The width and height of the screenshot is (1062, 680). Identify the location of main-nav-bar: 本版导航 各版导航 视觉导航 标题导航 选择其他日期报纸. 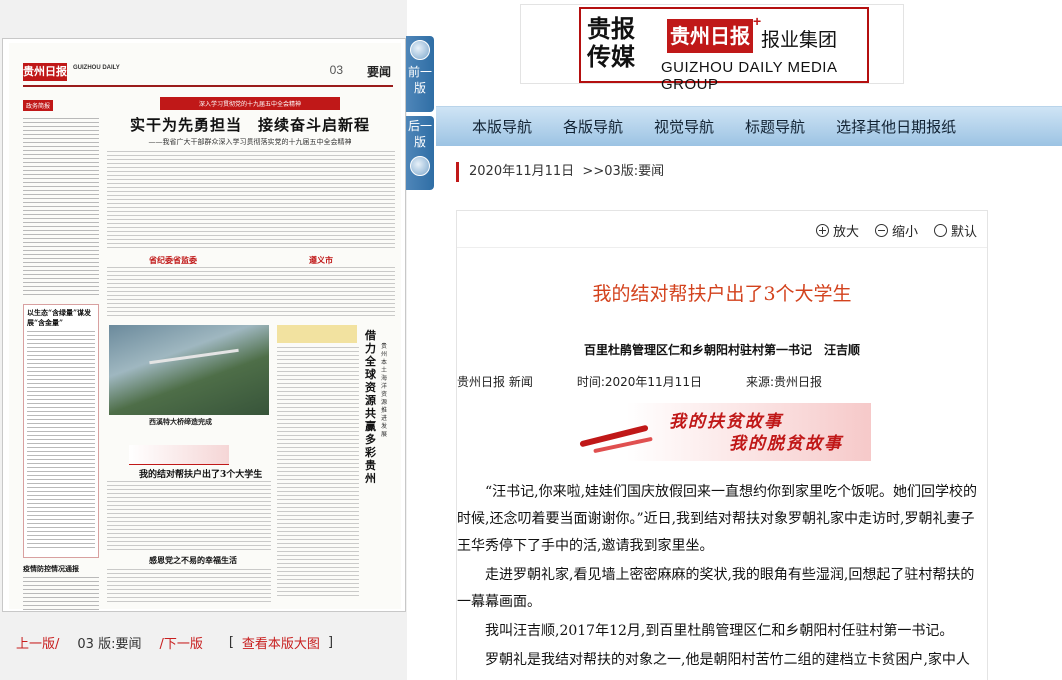
(749, 126).